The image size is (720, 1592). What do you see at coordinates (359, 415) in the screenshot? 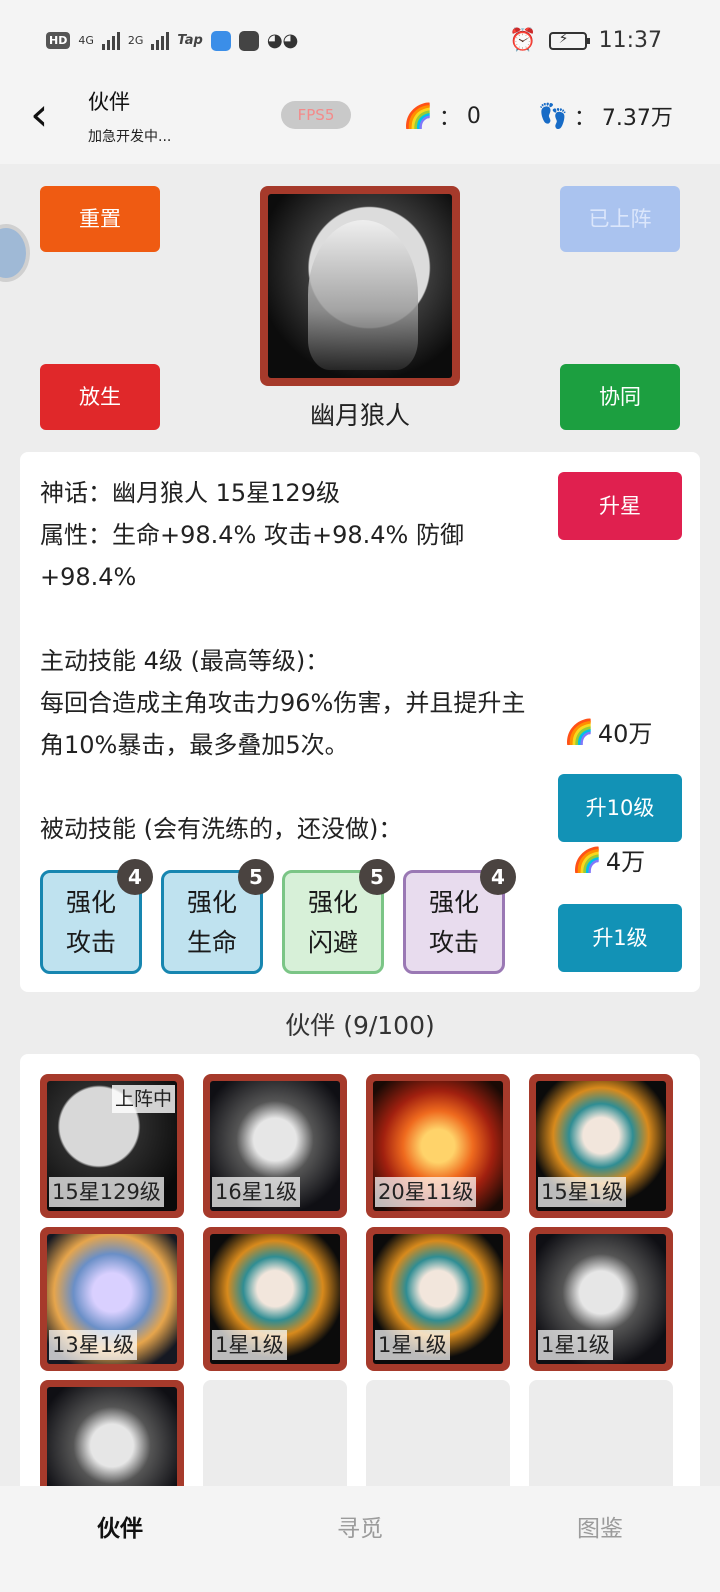
I see `hero-name: 幽月狼人` at bounding box center [359, 415].